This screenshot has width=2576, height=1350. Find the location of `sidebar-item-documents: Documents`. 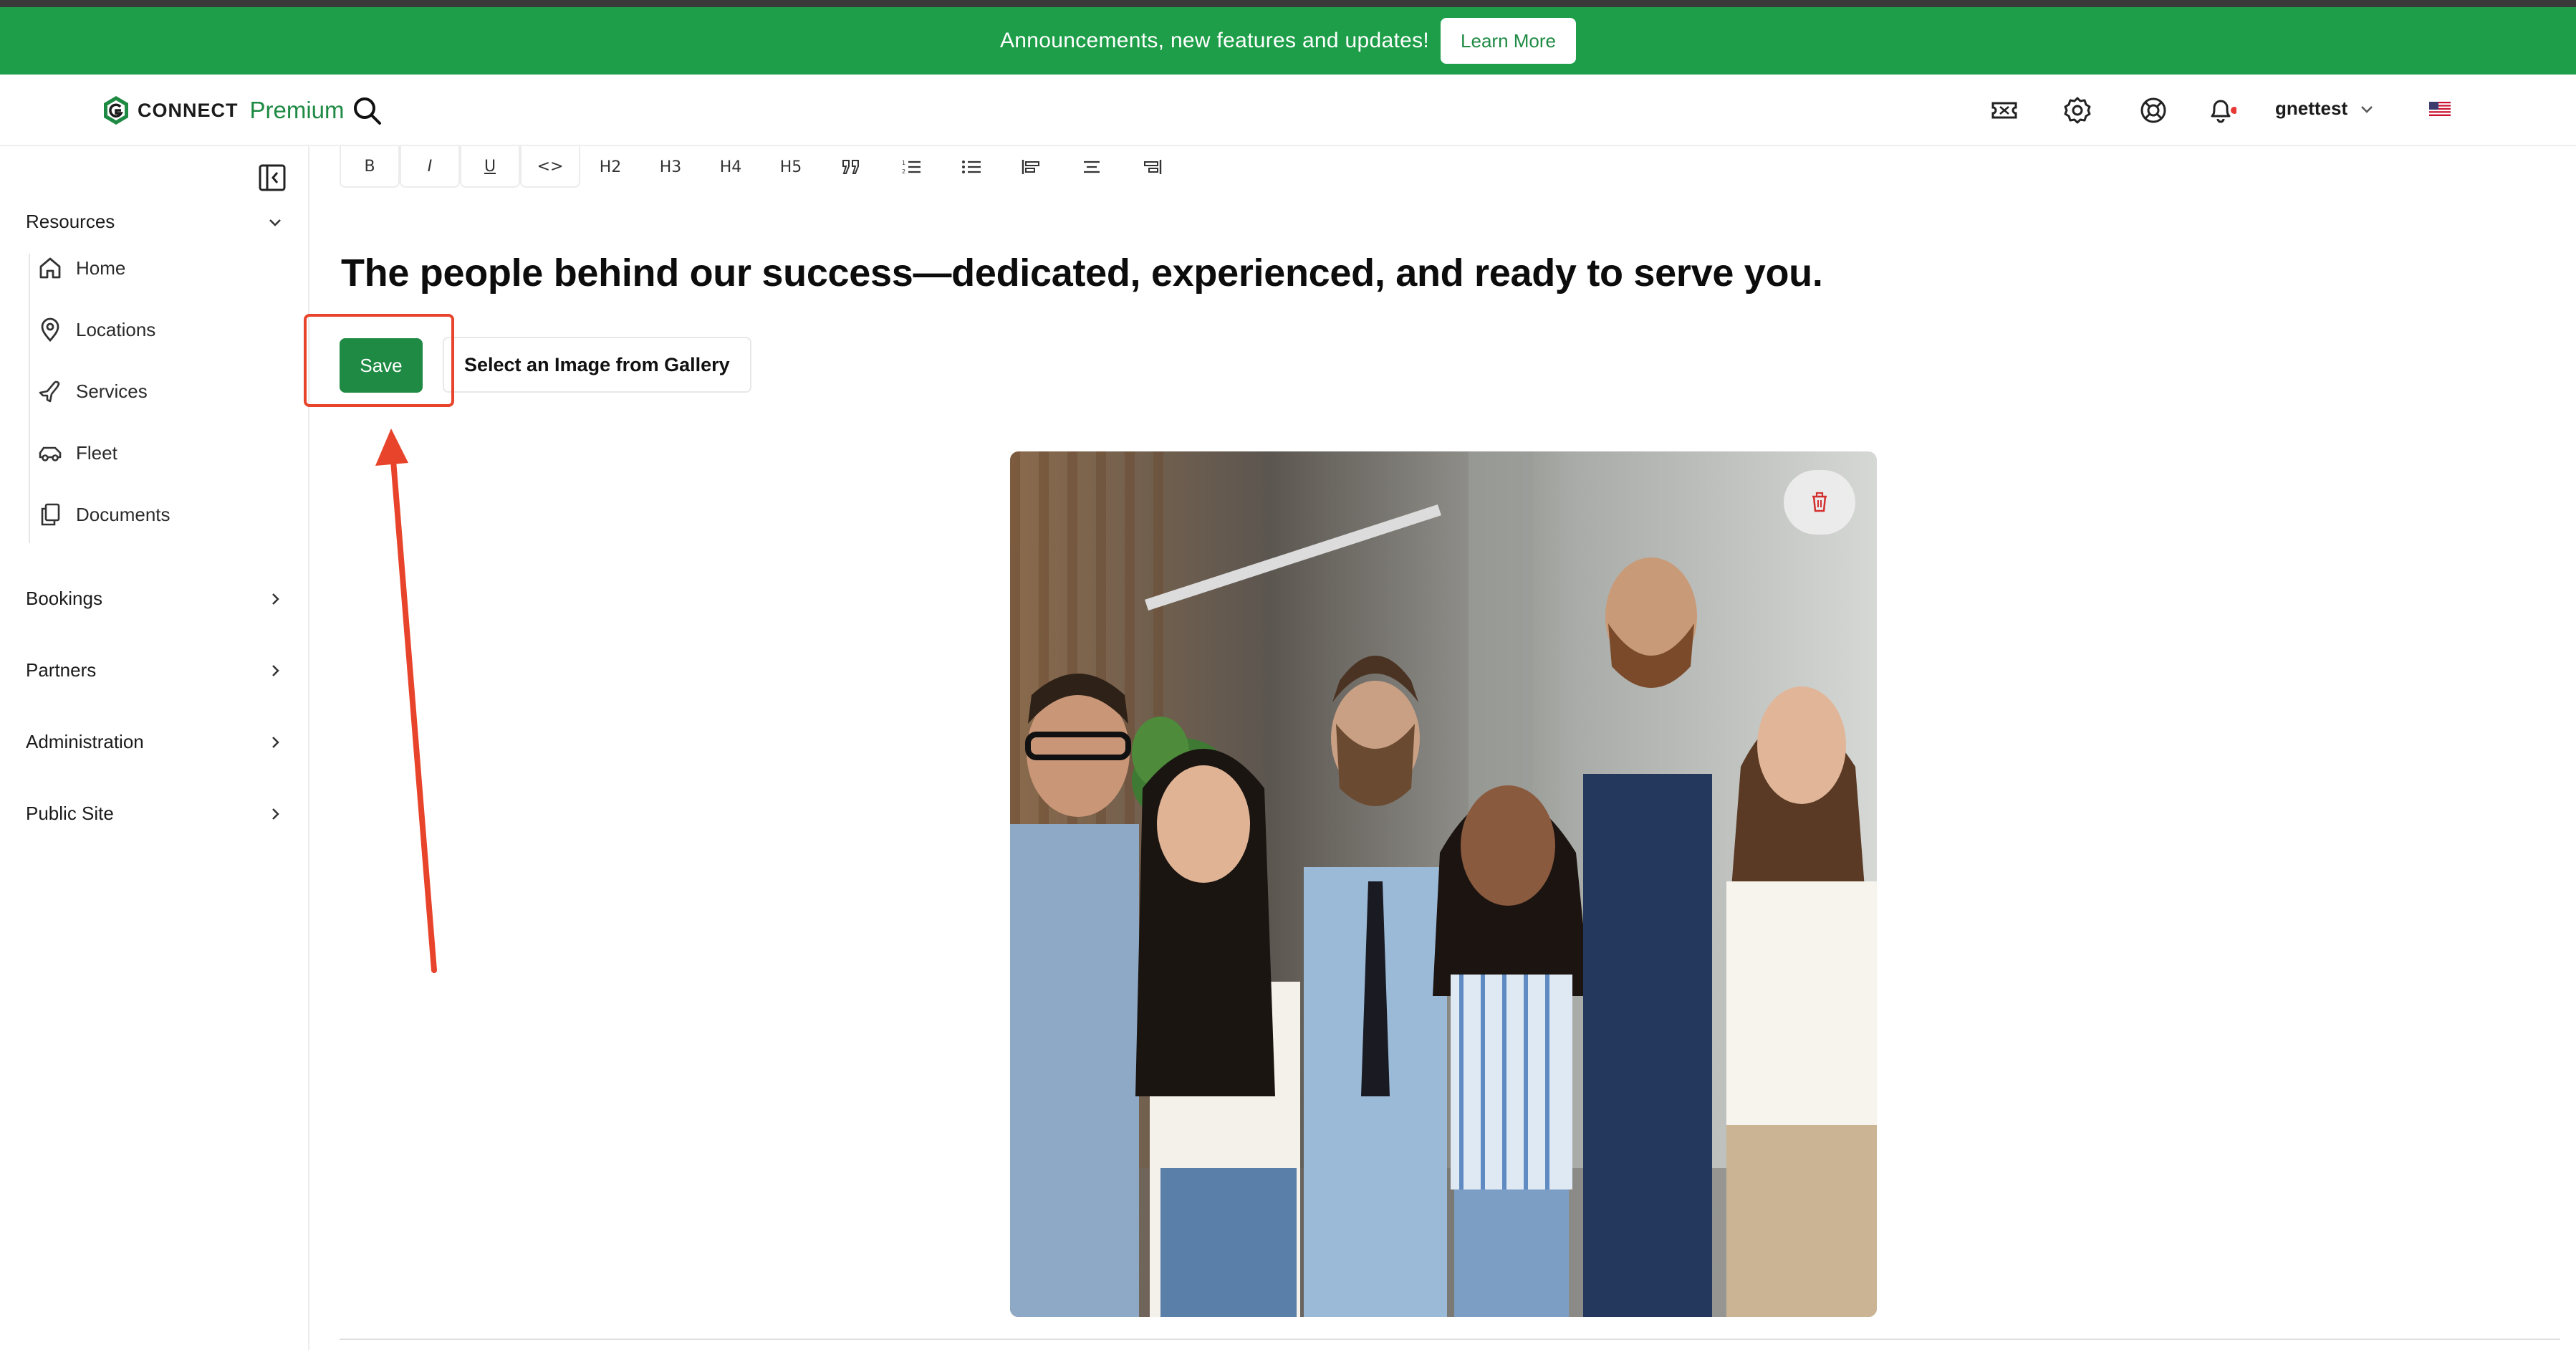

sidebar-item-documents: Documents is located at coordinates (103, 514).